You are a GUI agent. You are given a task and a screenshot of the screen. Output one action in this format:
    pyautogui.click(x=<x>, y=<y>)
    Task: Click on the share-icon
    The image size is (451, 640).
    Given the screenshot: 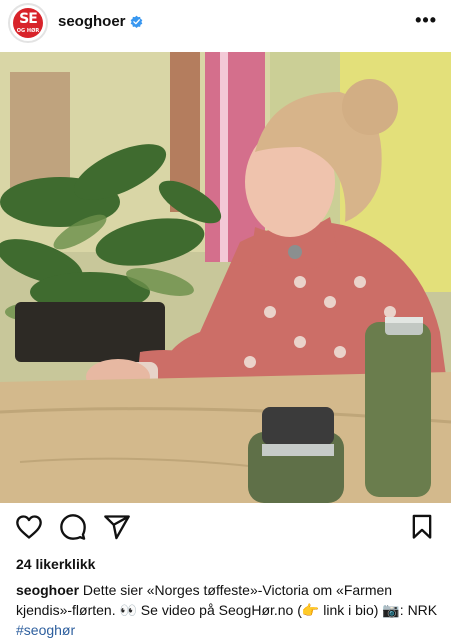 What is the action you would take?
    pyautogui.click(x=117, y=527)
    